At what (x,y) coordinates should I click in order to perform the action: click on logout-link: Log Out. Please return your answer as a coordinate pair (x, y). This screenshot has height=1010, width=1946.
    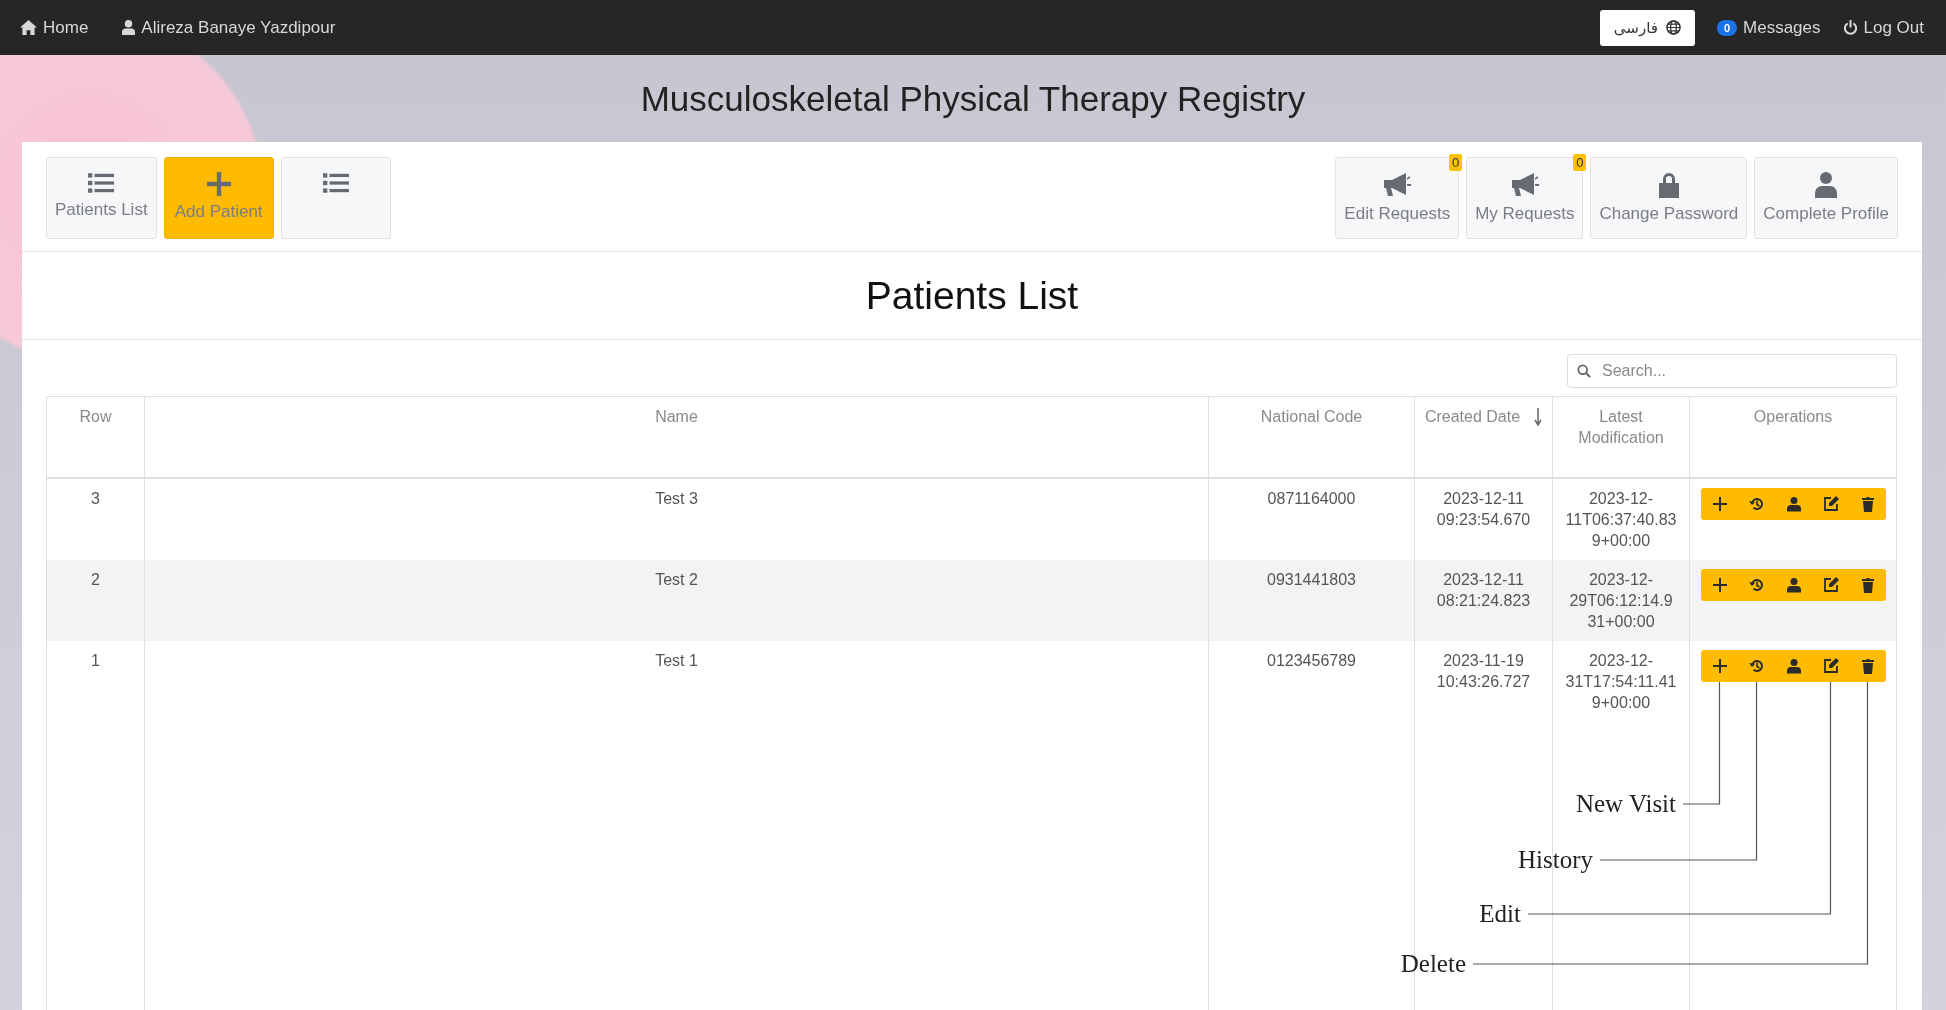
    Looking at the image, I should click on (1883, 27).